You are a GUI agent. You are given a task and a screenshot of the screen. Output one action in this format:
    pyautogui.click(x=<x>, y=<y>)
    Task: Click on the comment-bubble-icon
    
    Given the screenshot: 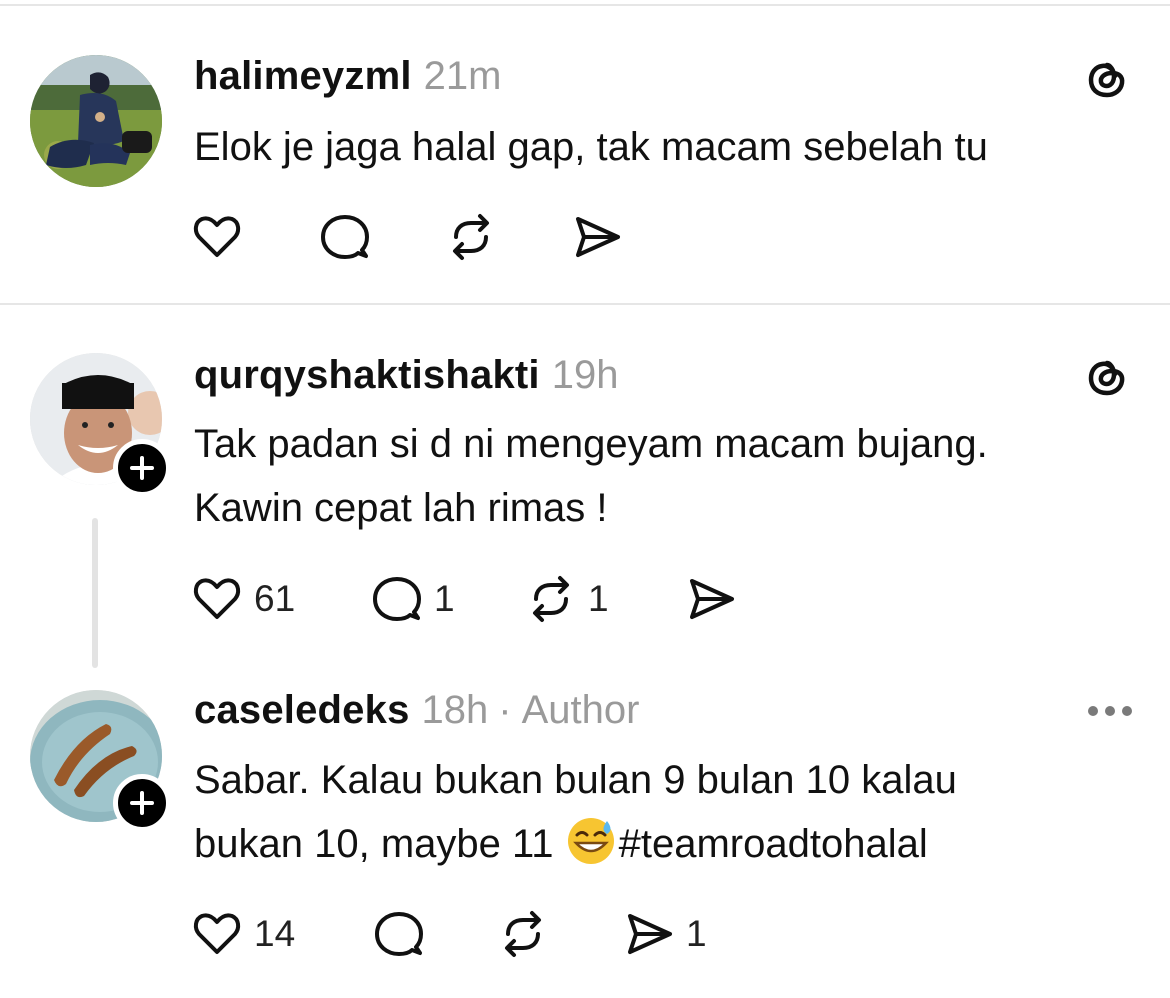 What is the action you would take?
    pyautogui.click(x=399, y=934)
    